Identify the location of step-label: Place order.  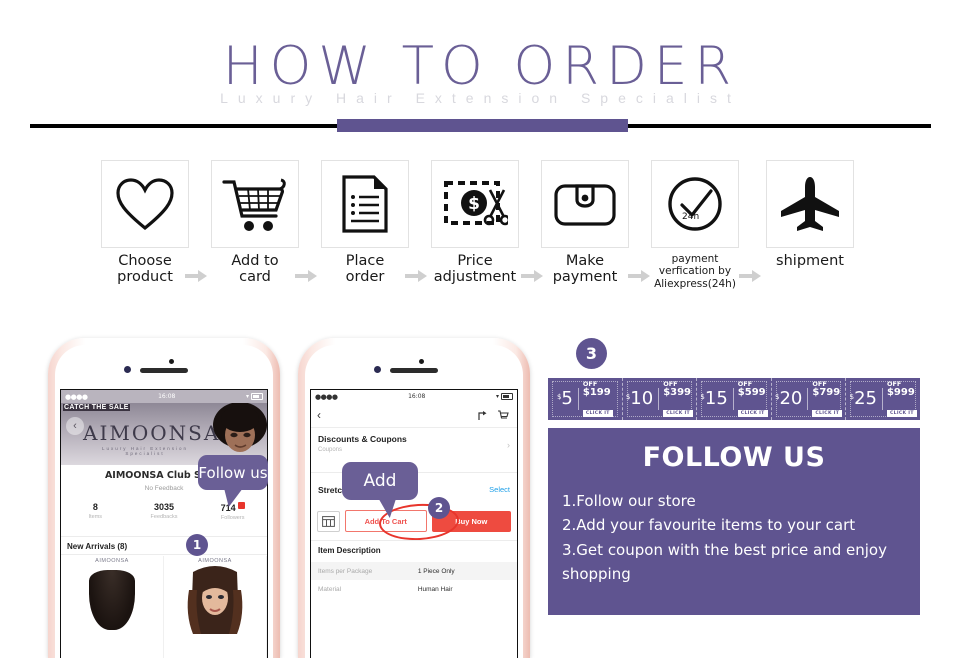
(365, 269).